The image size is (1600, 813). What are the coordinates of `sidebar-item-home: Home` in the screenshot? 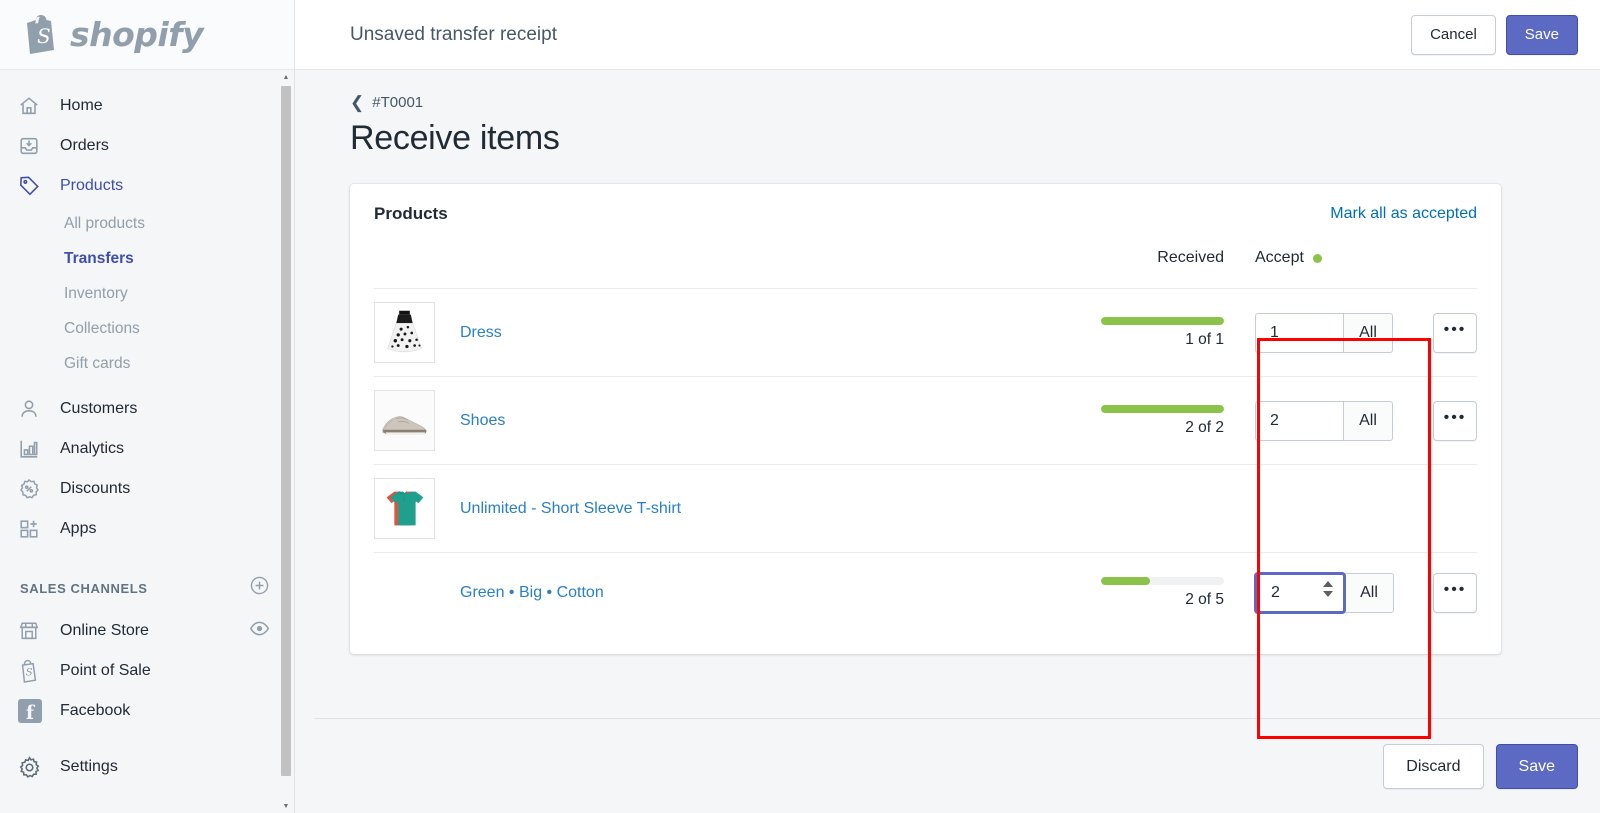 It's located at (147, 106).